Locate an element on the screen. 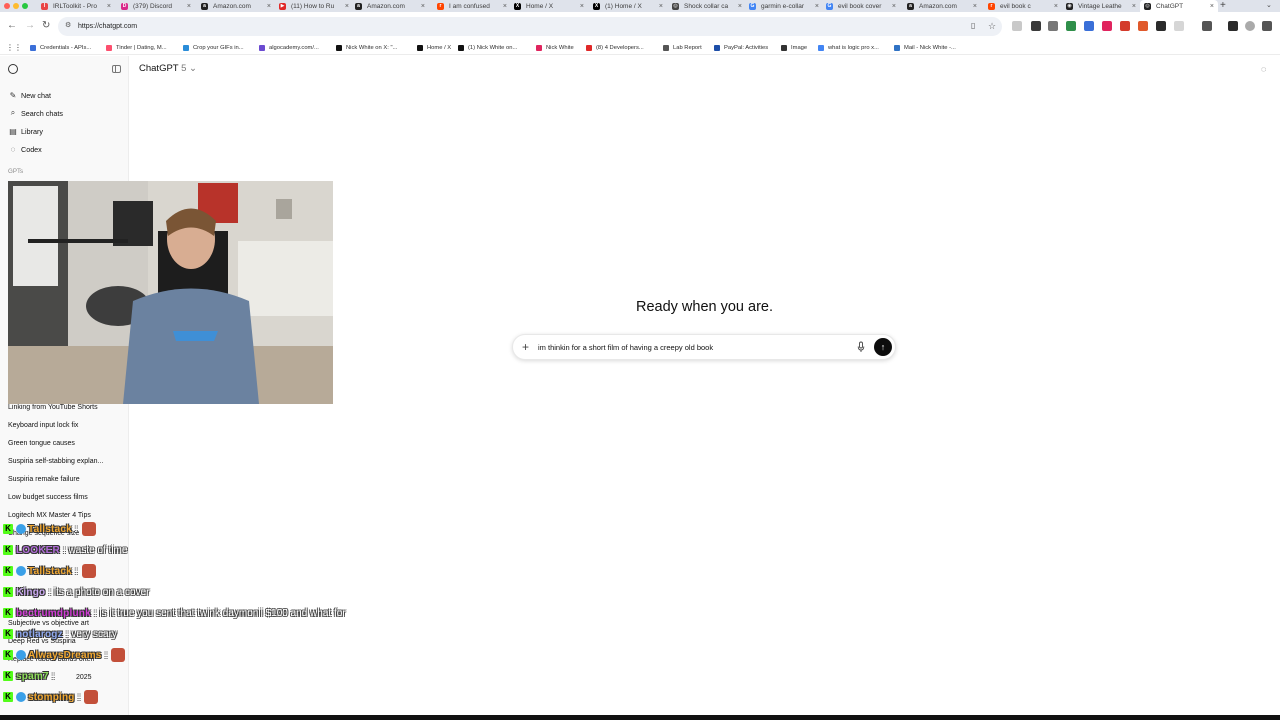  browser-tab: Ggarmin e-collar × is located at coordinates (784, 6).